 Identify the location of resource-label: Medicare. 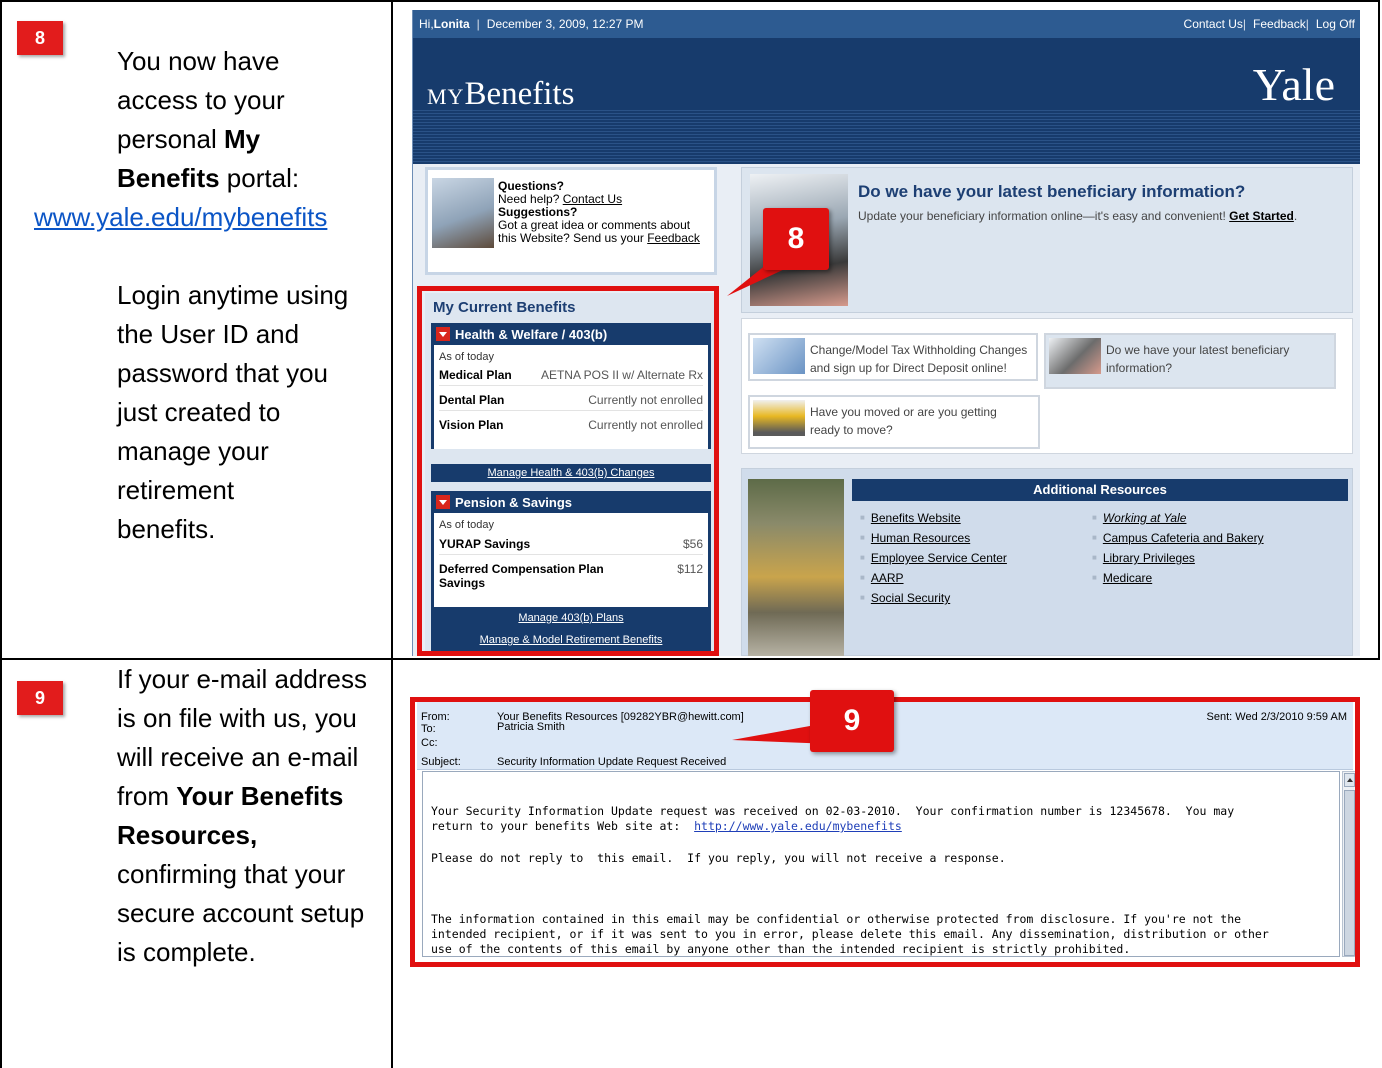
(1127, 578).